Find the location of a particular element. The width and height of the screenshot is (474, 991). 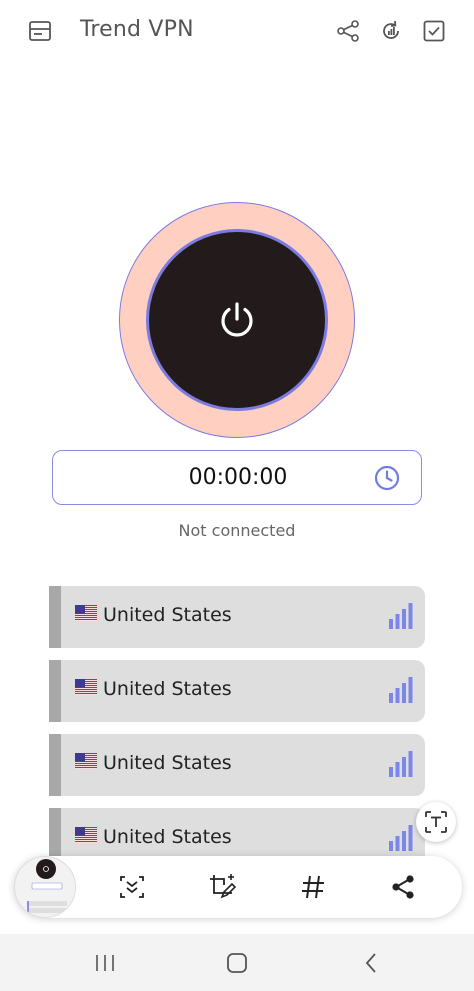

screenshot-thumbnail is located at coordinates (45, 887).